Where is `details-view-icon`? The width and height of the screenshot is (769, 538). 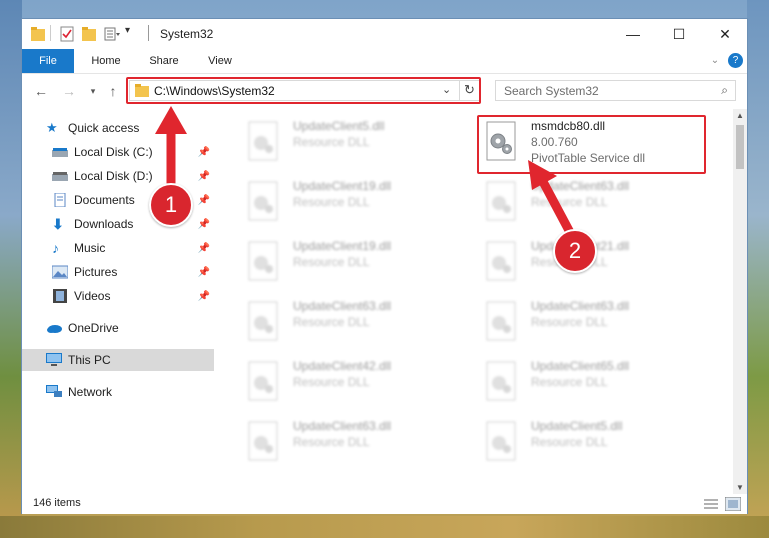 details-view-icon is located at coordinates (711, 504).